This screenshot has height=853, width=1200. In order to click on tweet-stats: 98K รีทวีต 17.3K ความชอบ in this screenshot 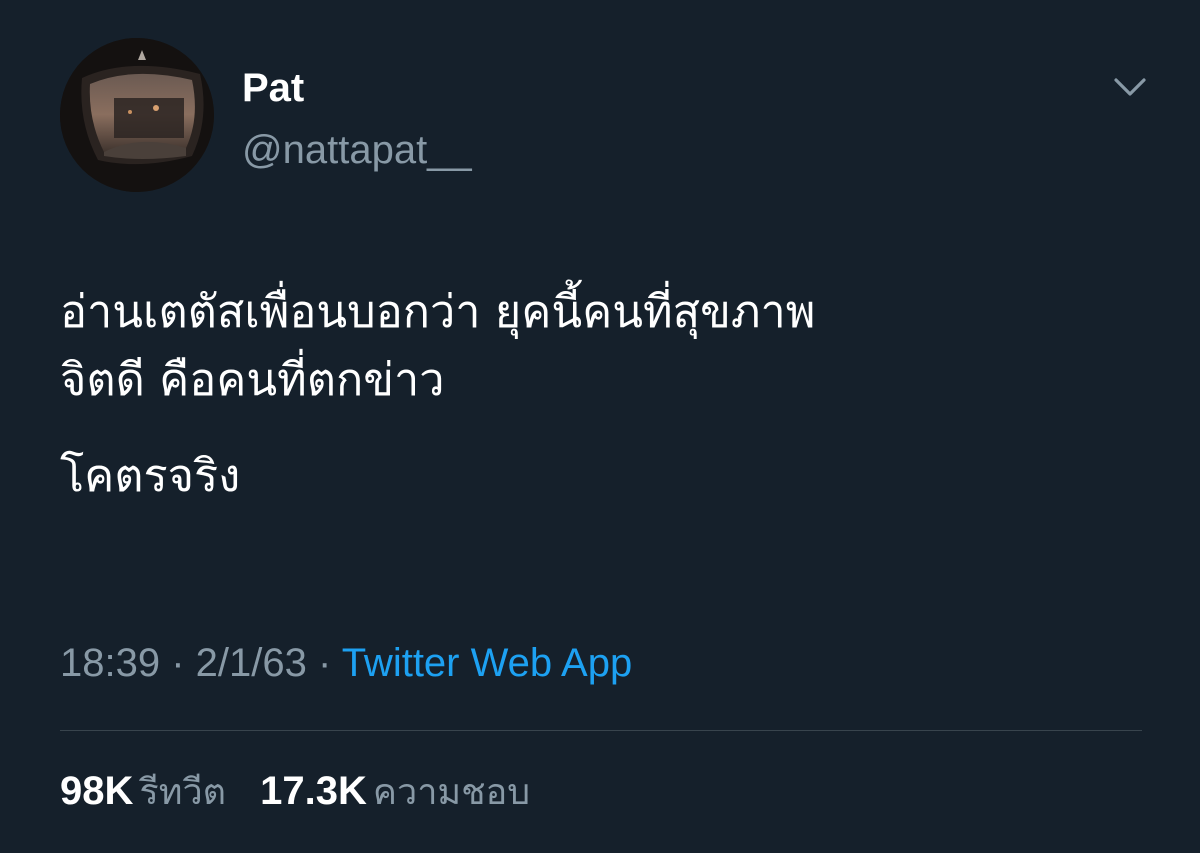, I will do `click(306, 792)`.